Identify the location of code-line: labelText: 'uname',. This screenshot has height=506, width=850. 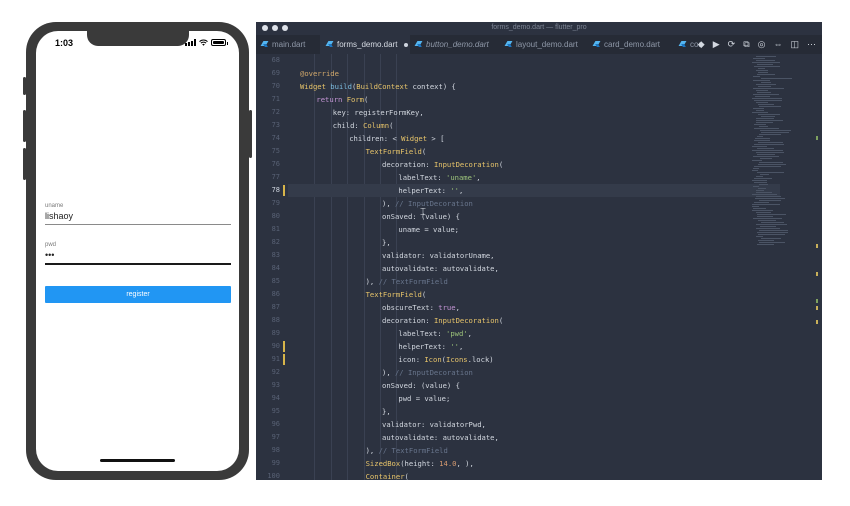
(390, 177).